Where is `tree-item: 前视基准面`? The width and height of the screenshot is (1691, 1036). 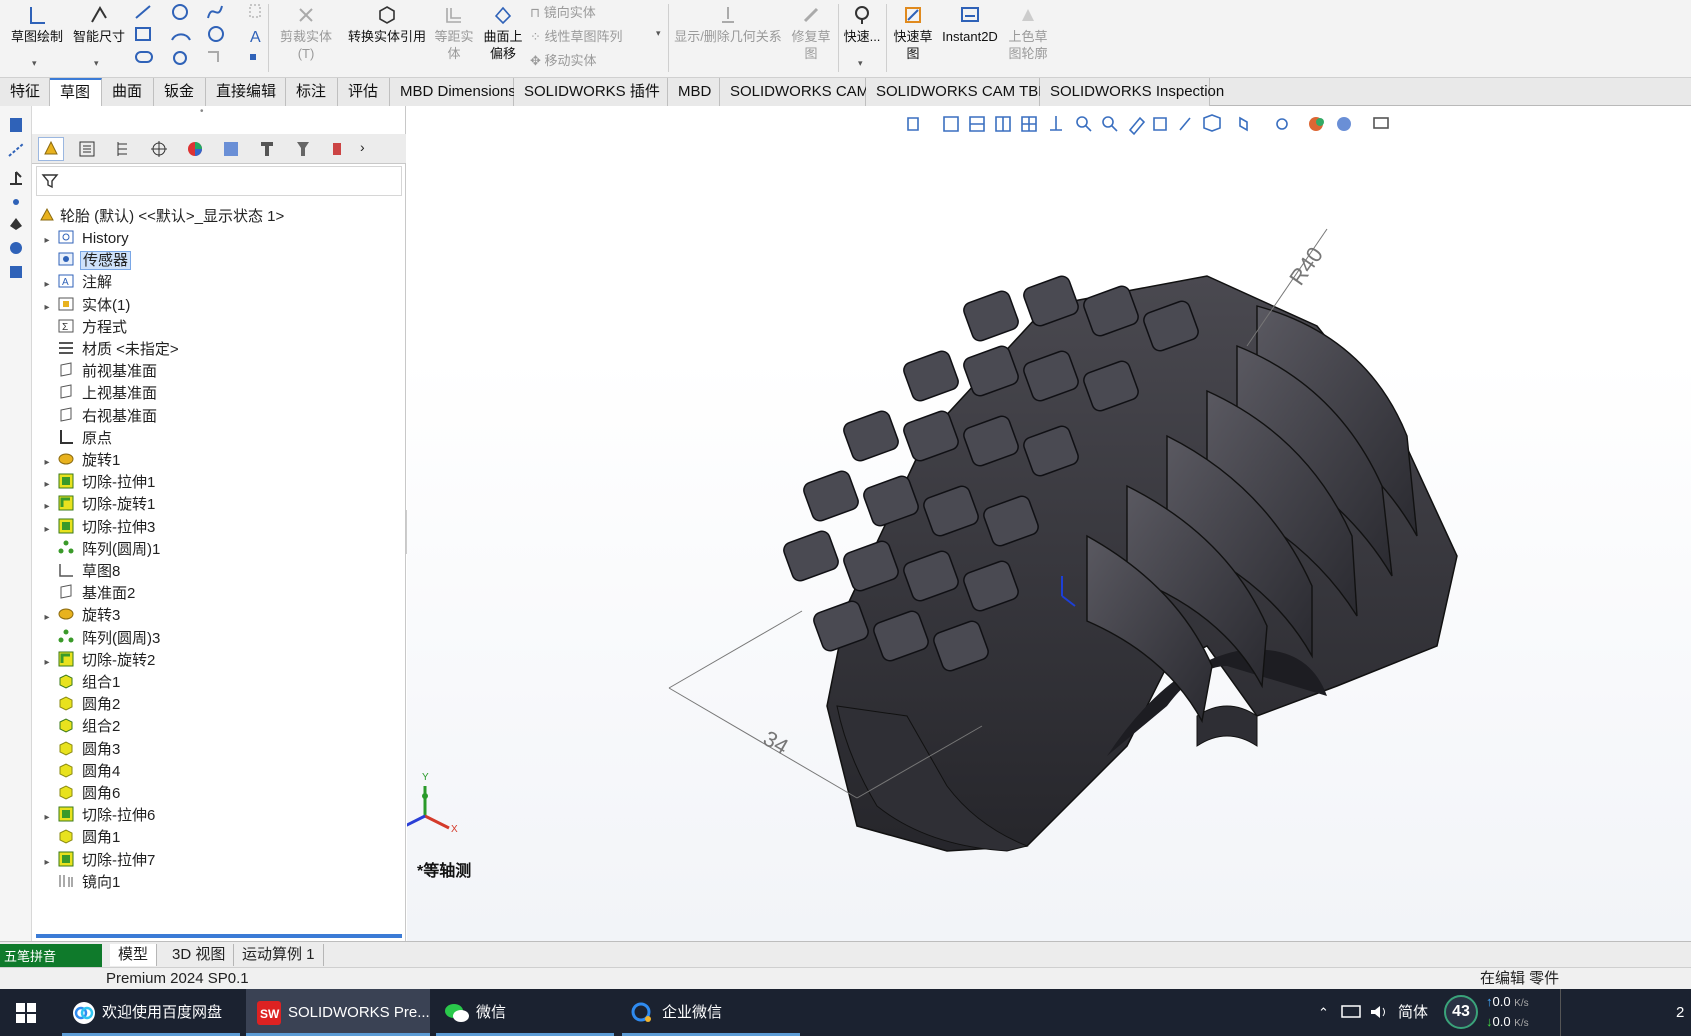 tree-item: 前视基准面 is located at coordinates (98, 372).